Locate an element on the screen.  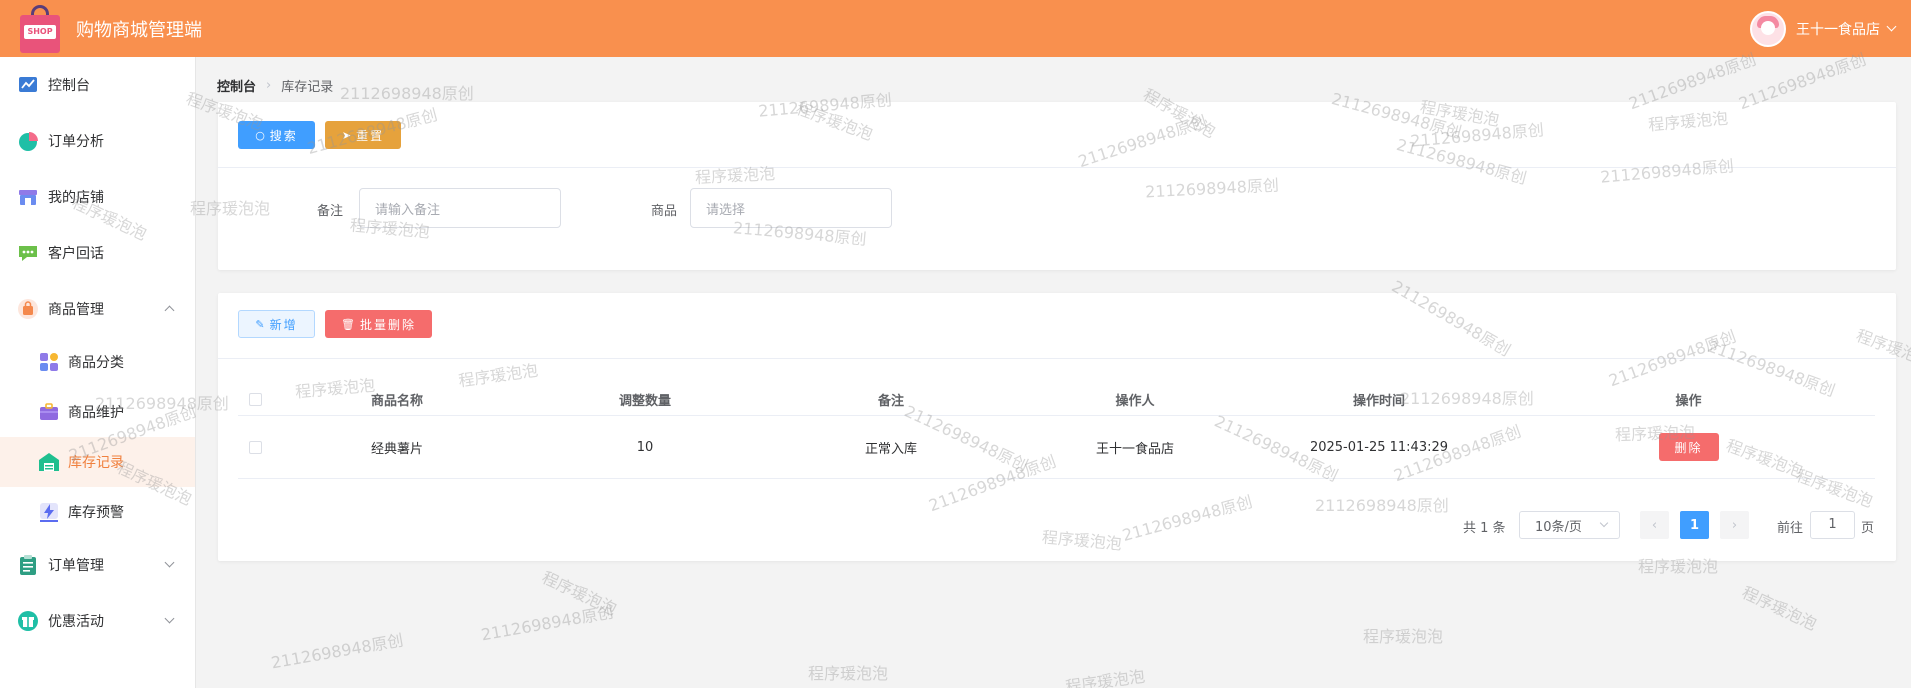
breadcrumb: 控制台 › 库存记录 is located at coordinates (275, 85).